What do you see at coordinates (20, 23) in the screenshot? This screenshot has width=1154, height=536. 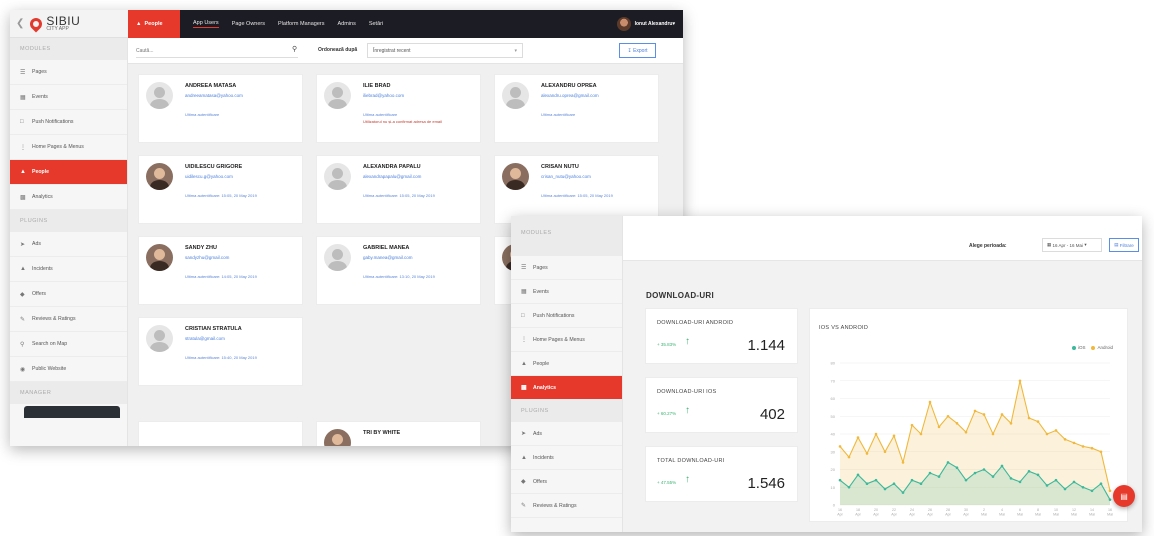 I see `back-chevron-icon: ❮` at bounding box center [20, 23].